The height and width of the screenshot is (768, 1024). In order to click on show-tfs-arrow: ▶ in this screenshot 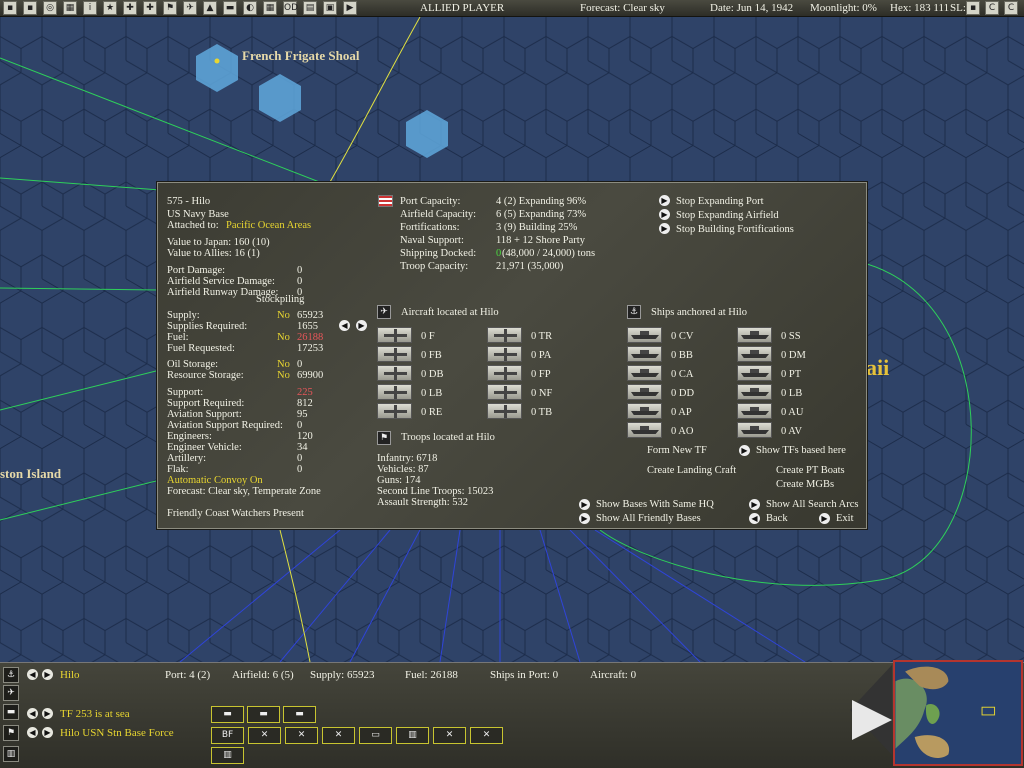, I will do `click(744, 450)`.